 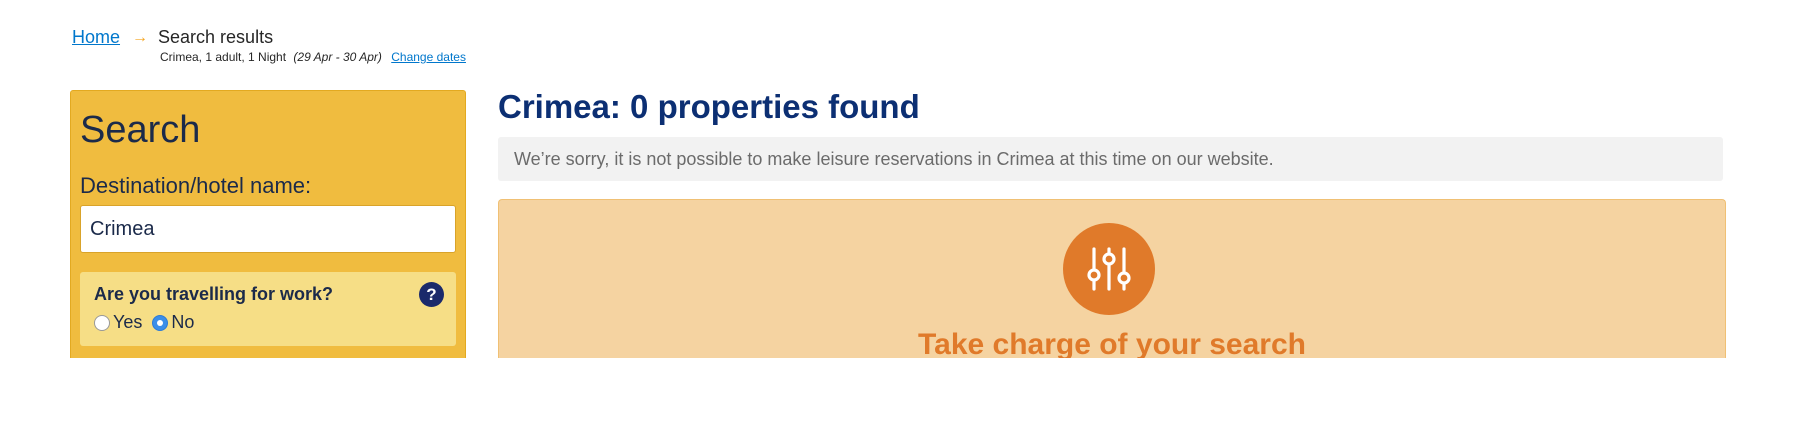 I want to click on work-travel-yes-option: Yes, so click(x=118, y=322).